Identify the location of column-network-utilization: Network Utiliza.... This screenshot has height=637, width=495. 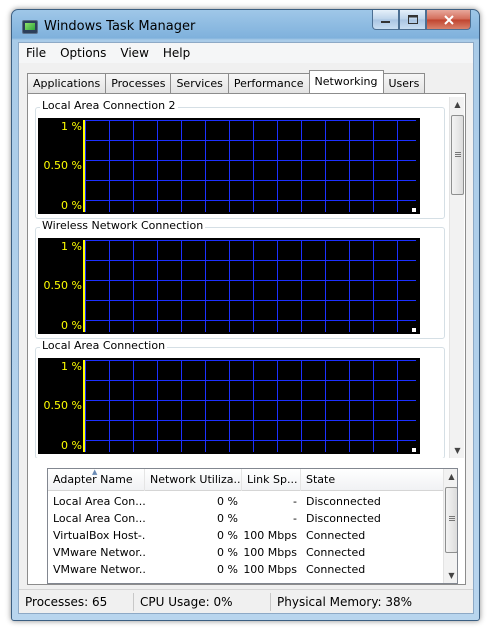
(193, 480).